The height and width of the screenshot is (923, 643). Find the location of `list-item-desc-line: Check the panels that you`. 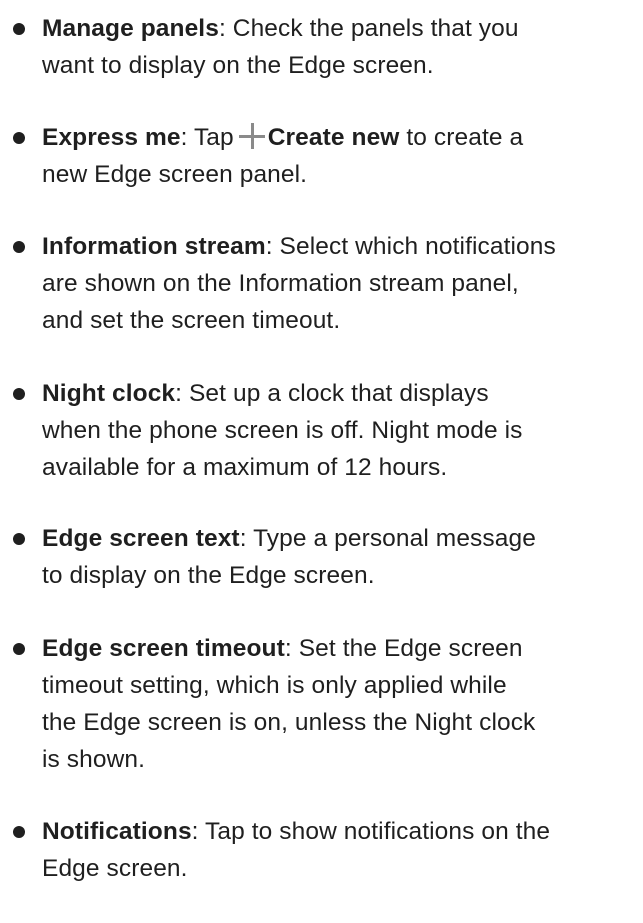

list-item-desc-line: Check the panels that you is located at coordinates (375, 28).